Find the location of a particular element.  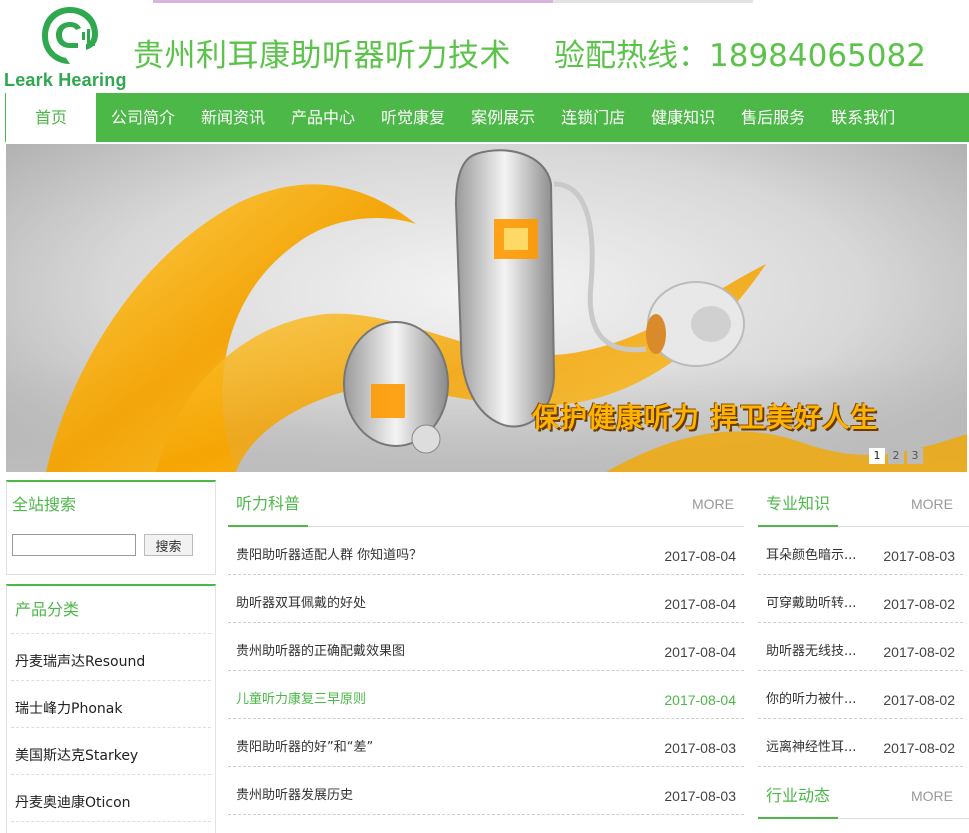

nav-item-home: 首页 is located at coordinates (51, 117).